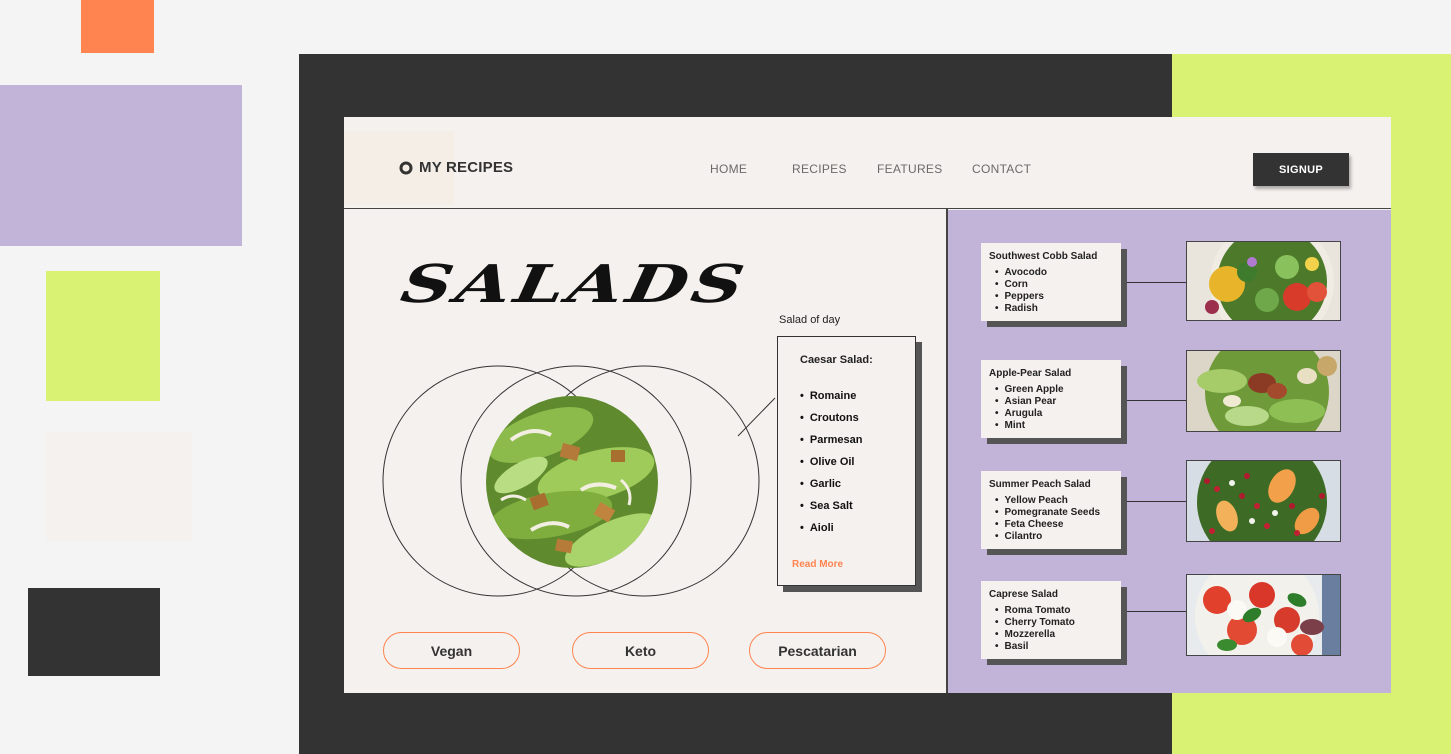  What do you see at coordinates (831, 423) in the screenshot?
I see `ingredient-item: Croutons` at bounding box center [831, 423].